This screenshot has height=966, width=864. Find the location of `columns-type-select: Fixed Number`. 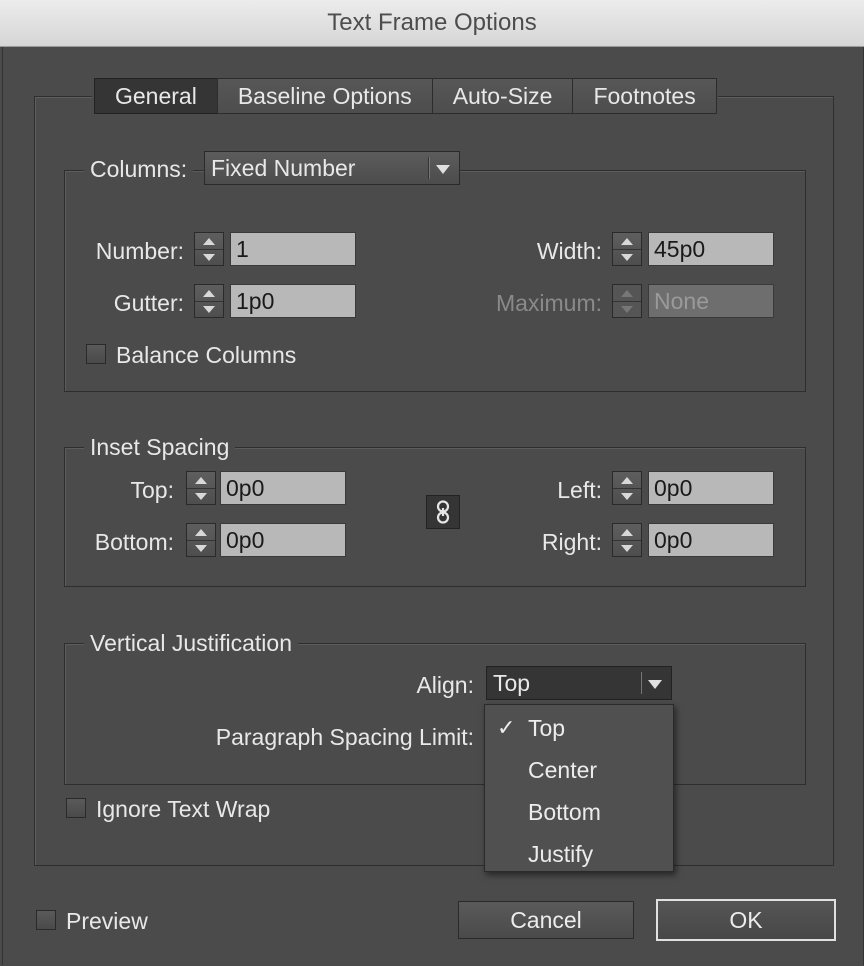

columns-type-select: Fixed Number is located at coordinates (332, 168).